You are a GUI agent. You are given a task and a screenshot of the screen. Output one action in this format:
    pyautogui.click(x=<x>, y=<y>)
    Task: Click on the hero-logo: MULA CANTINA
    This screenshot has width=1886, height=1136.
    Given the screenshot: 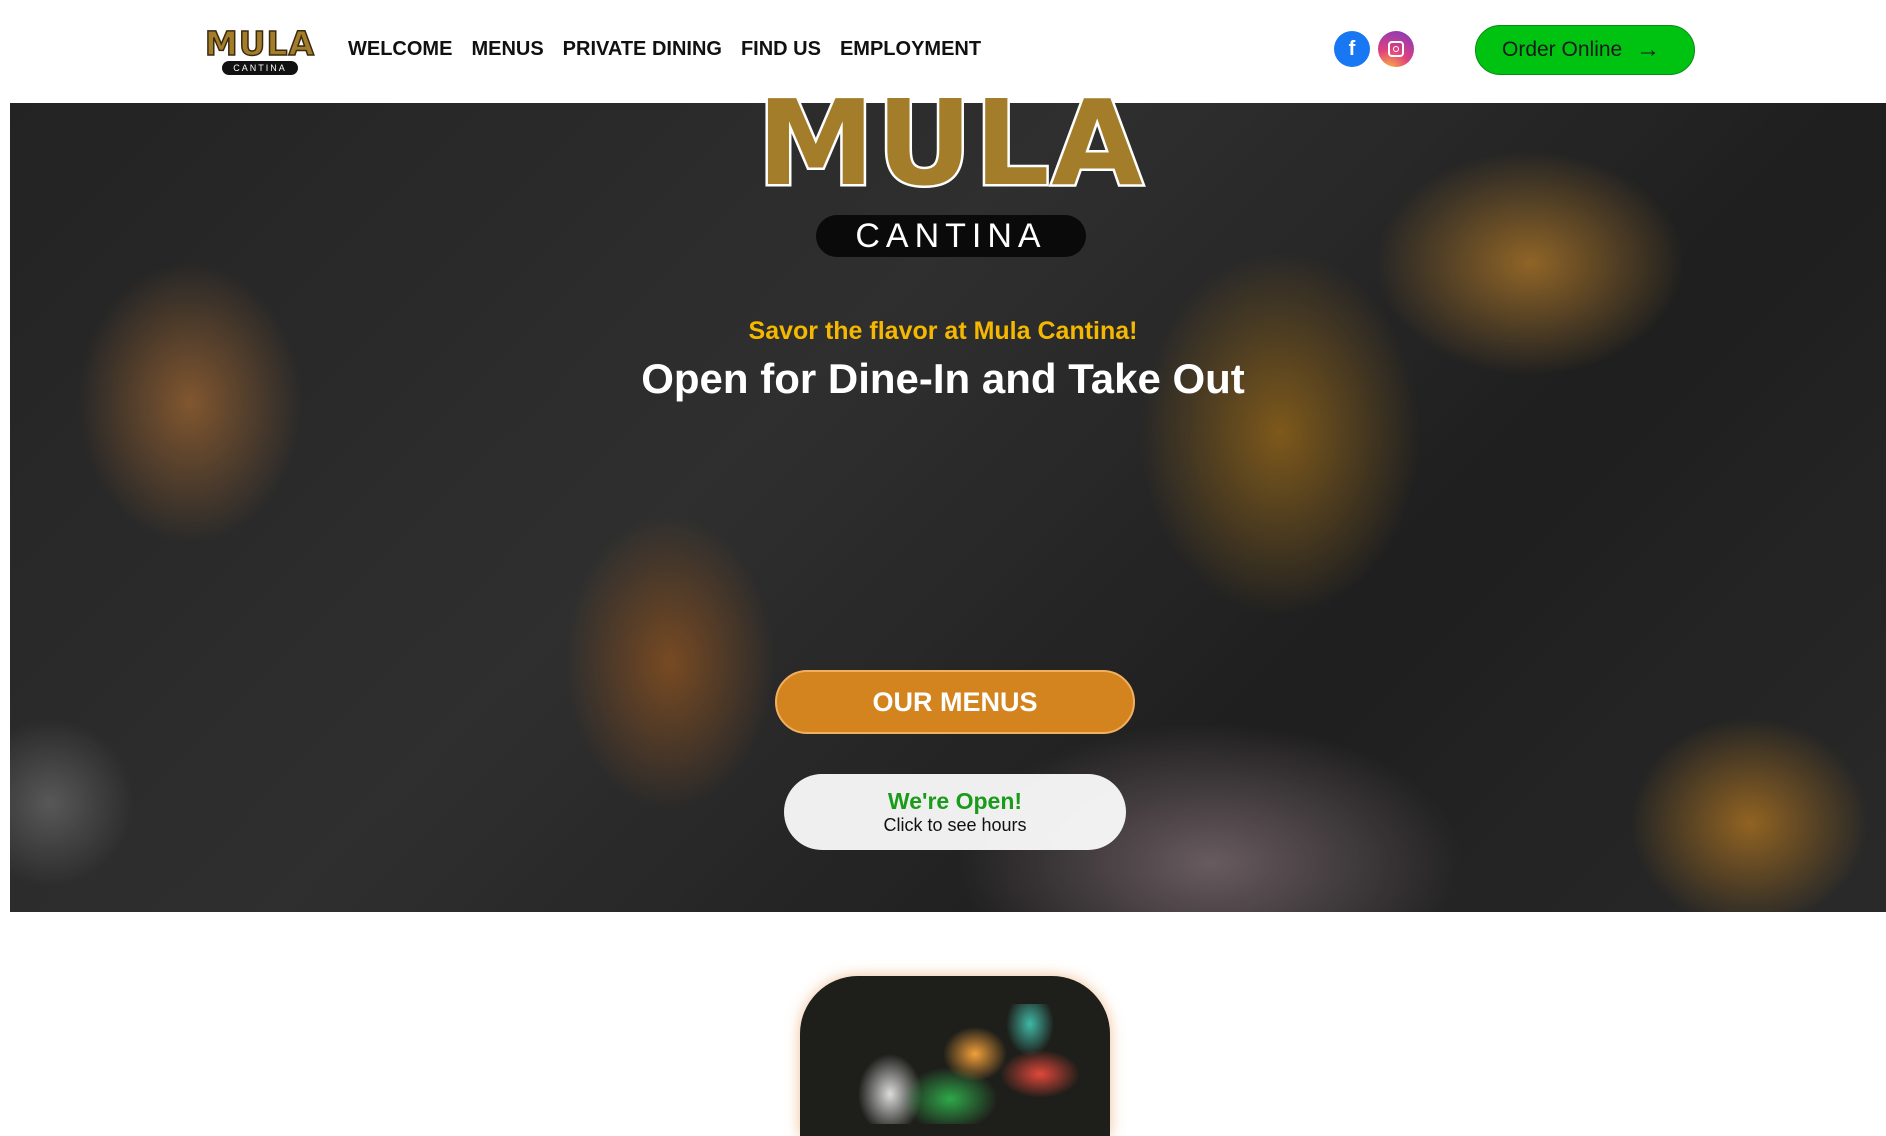 What is the action you would take?
    pyautogui.click(x=951, y=176)
    